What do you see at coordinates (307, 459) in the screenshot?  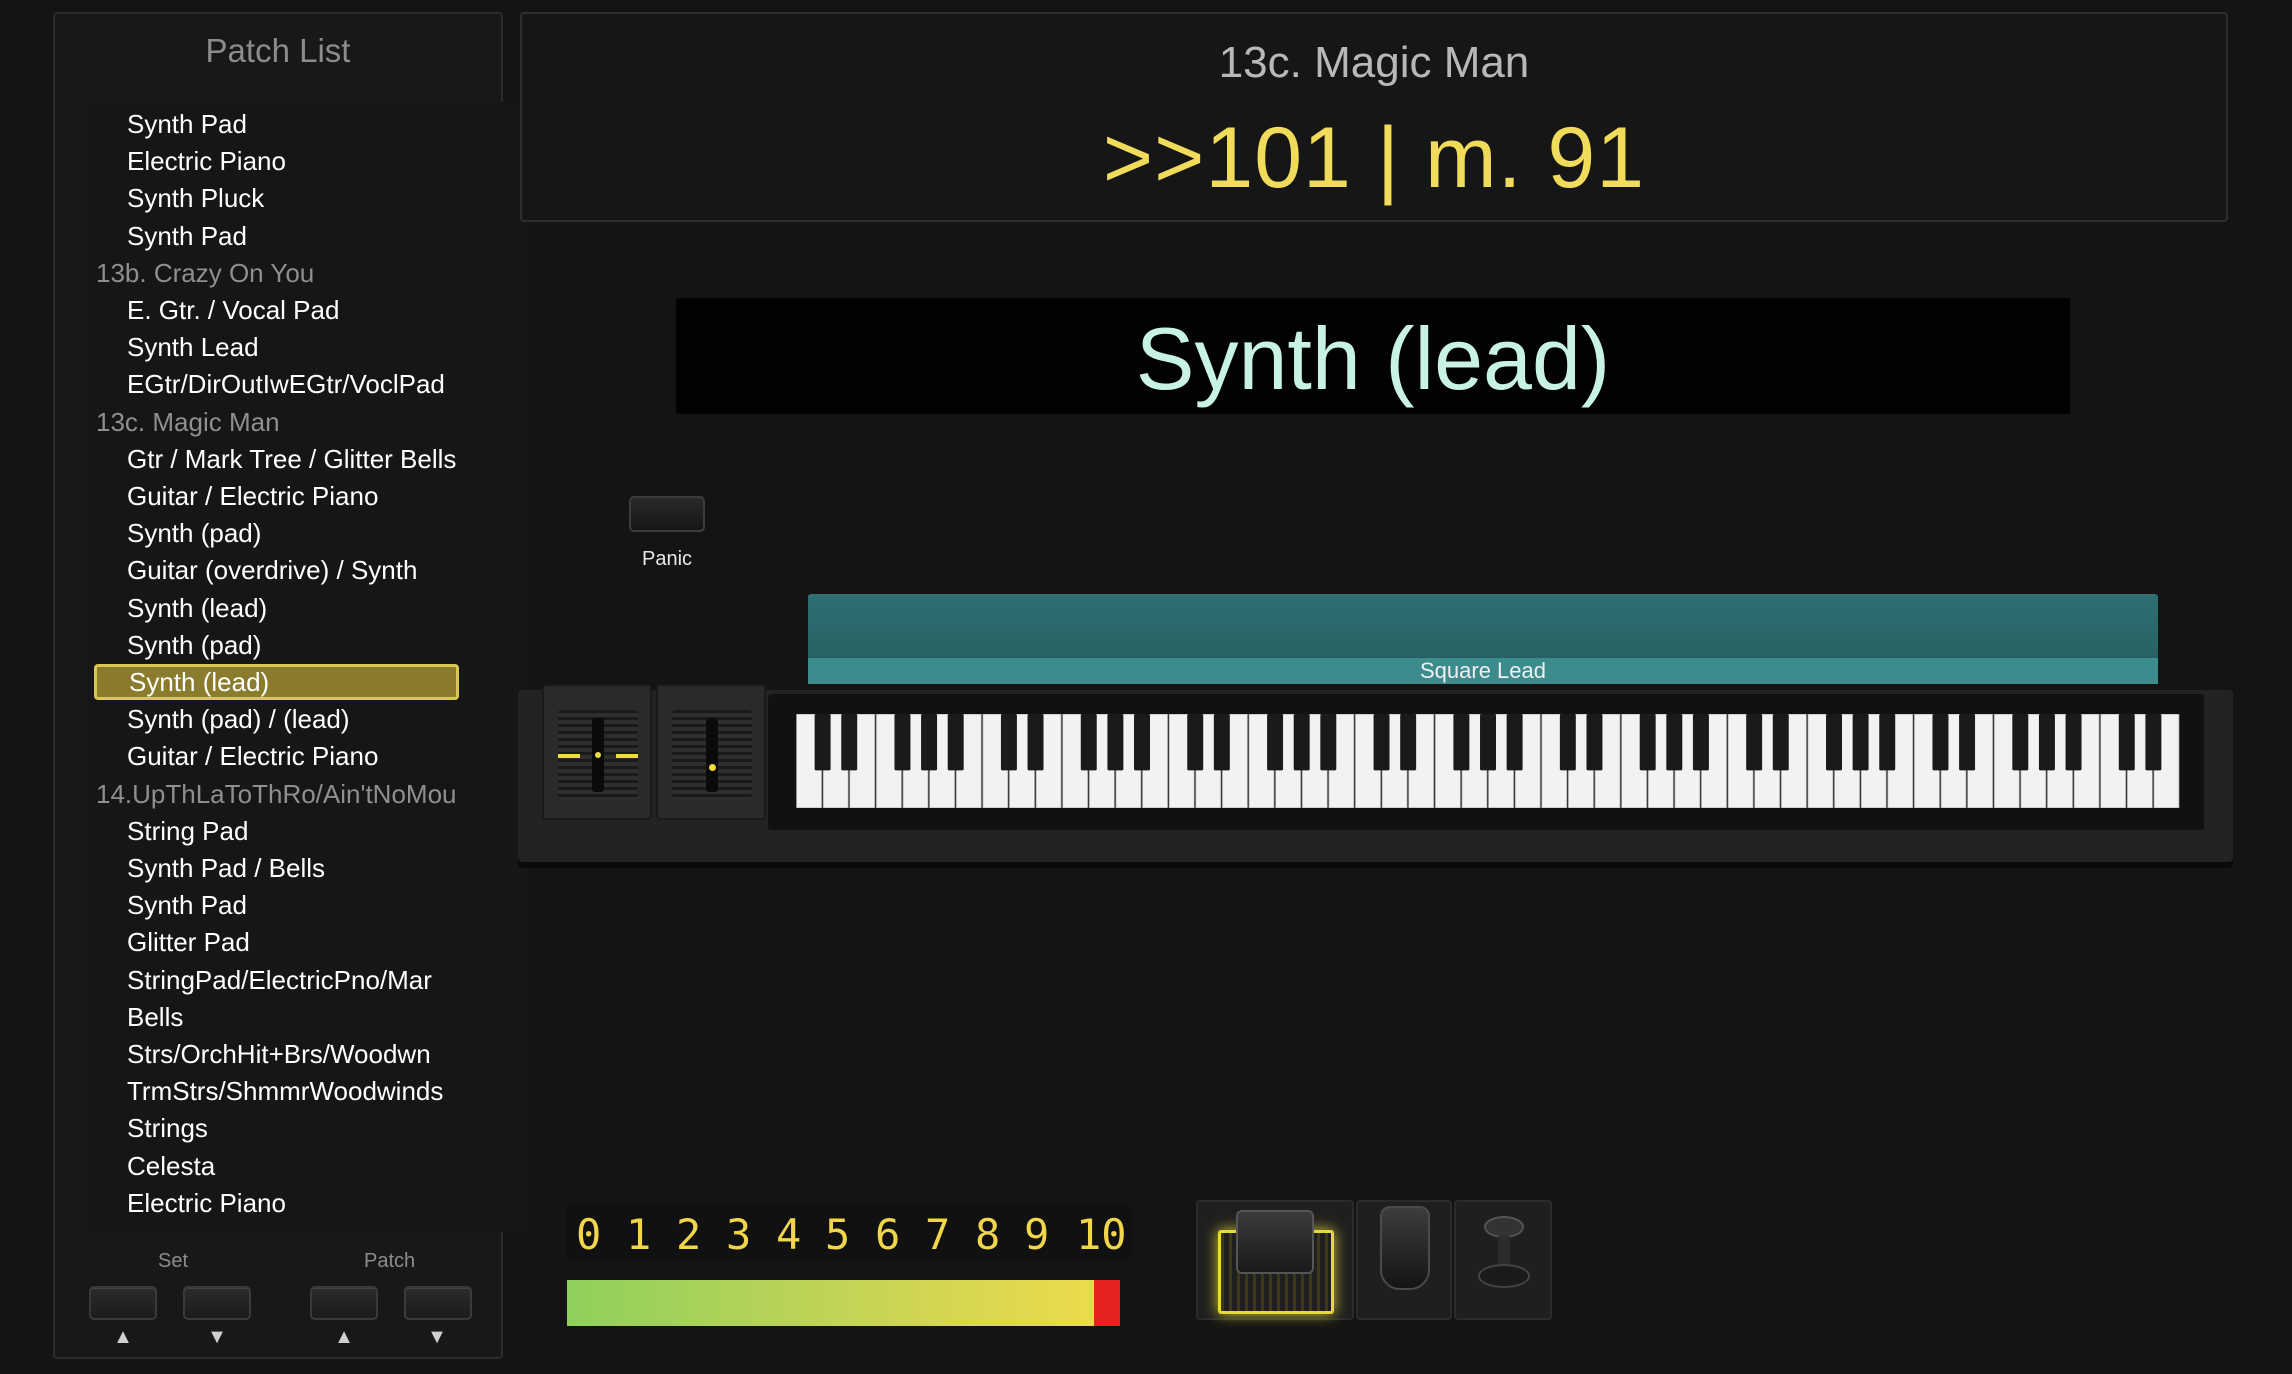 I see `patch-item: Gtr / Mark Tree / Glitter Bells` at bounding box center [307, 459].